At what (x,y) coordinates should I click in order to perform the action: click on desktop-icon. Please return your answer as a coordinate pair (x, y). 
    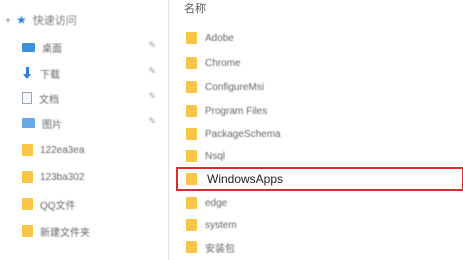
    Looking at the image, I should click on (28, 47).